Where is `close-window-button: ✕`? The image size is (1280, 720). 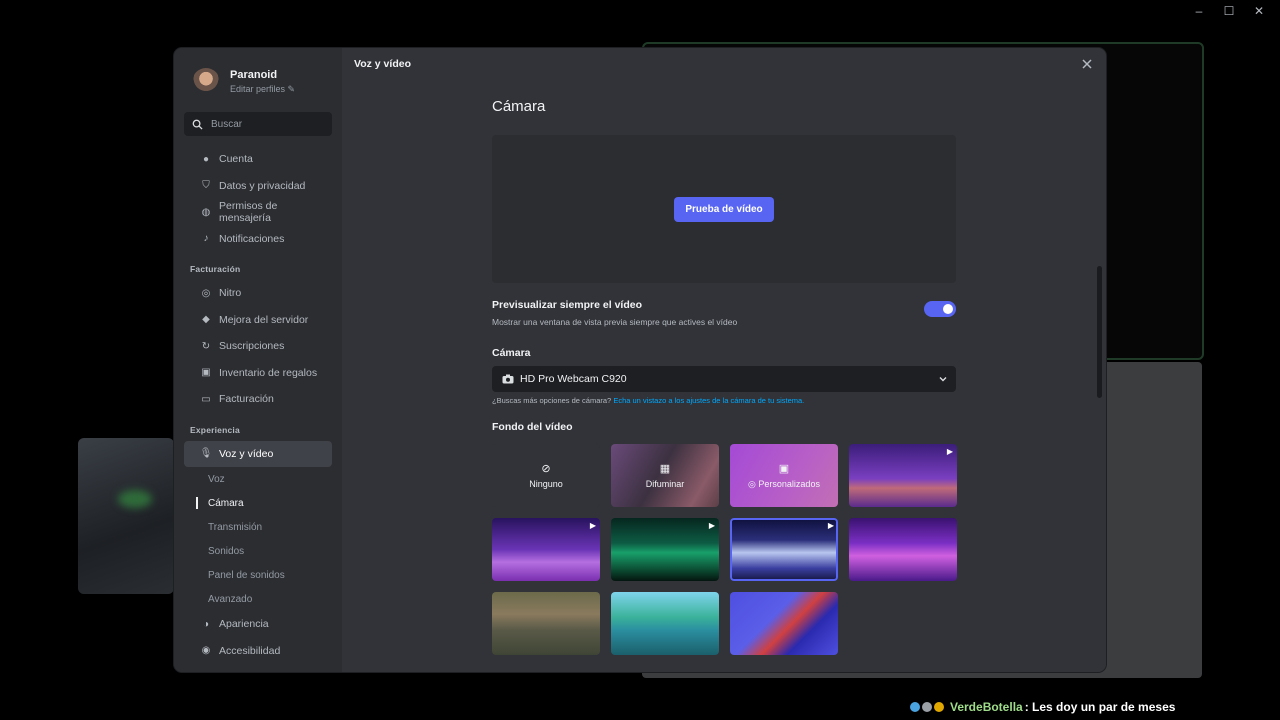
close-window-button: ✕ is located at coordinates (1259, 11).